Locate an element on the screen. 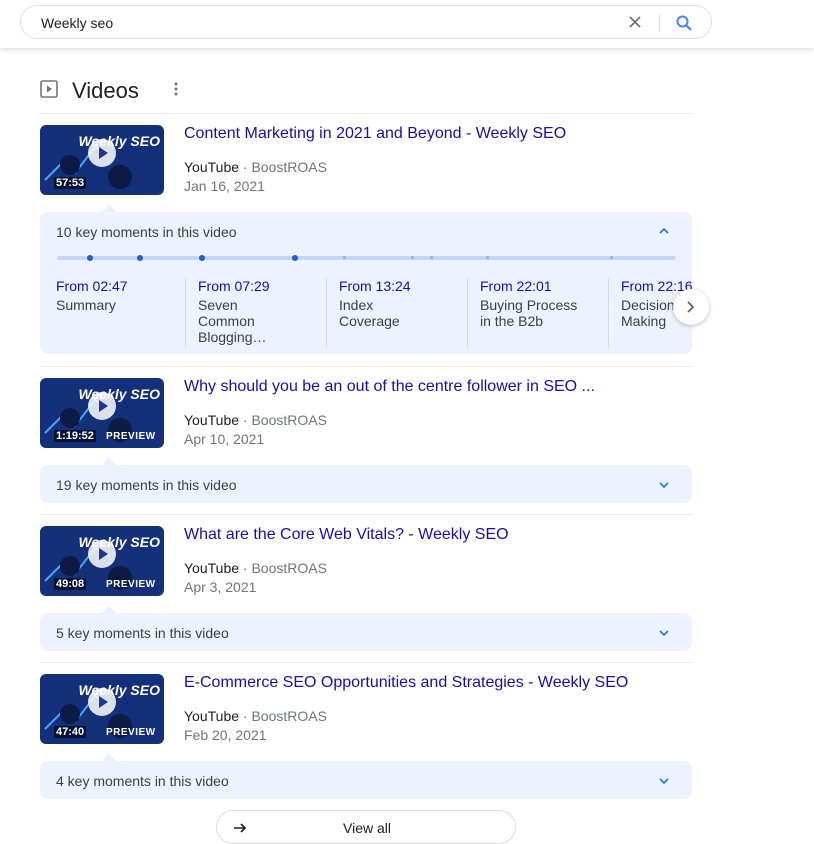 This screenshot has width=814, height=844. key-moment-time: From 13:24 is located at coordinates (375, 286).